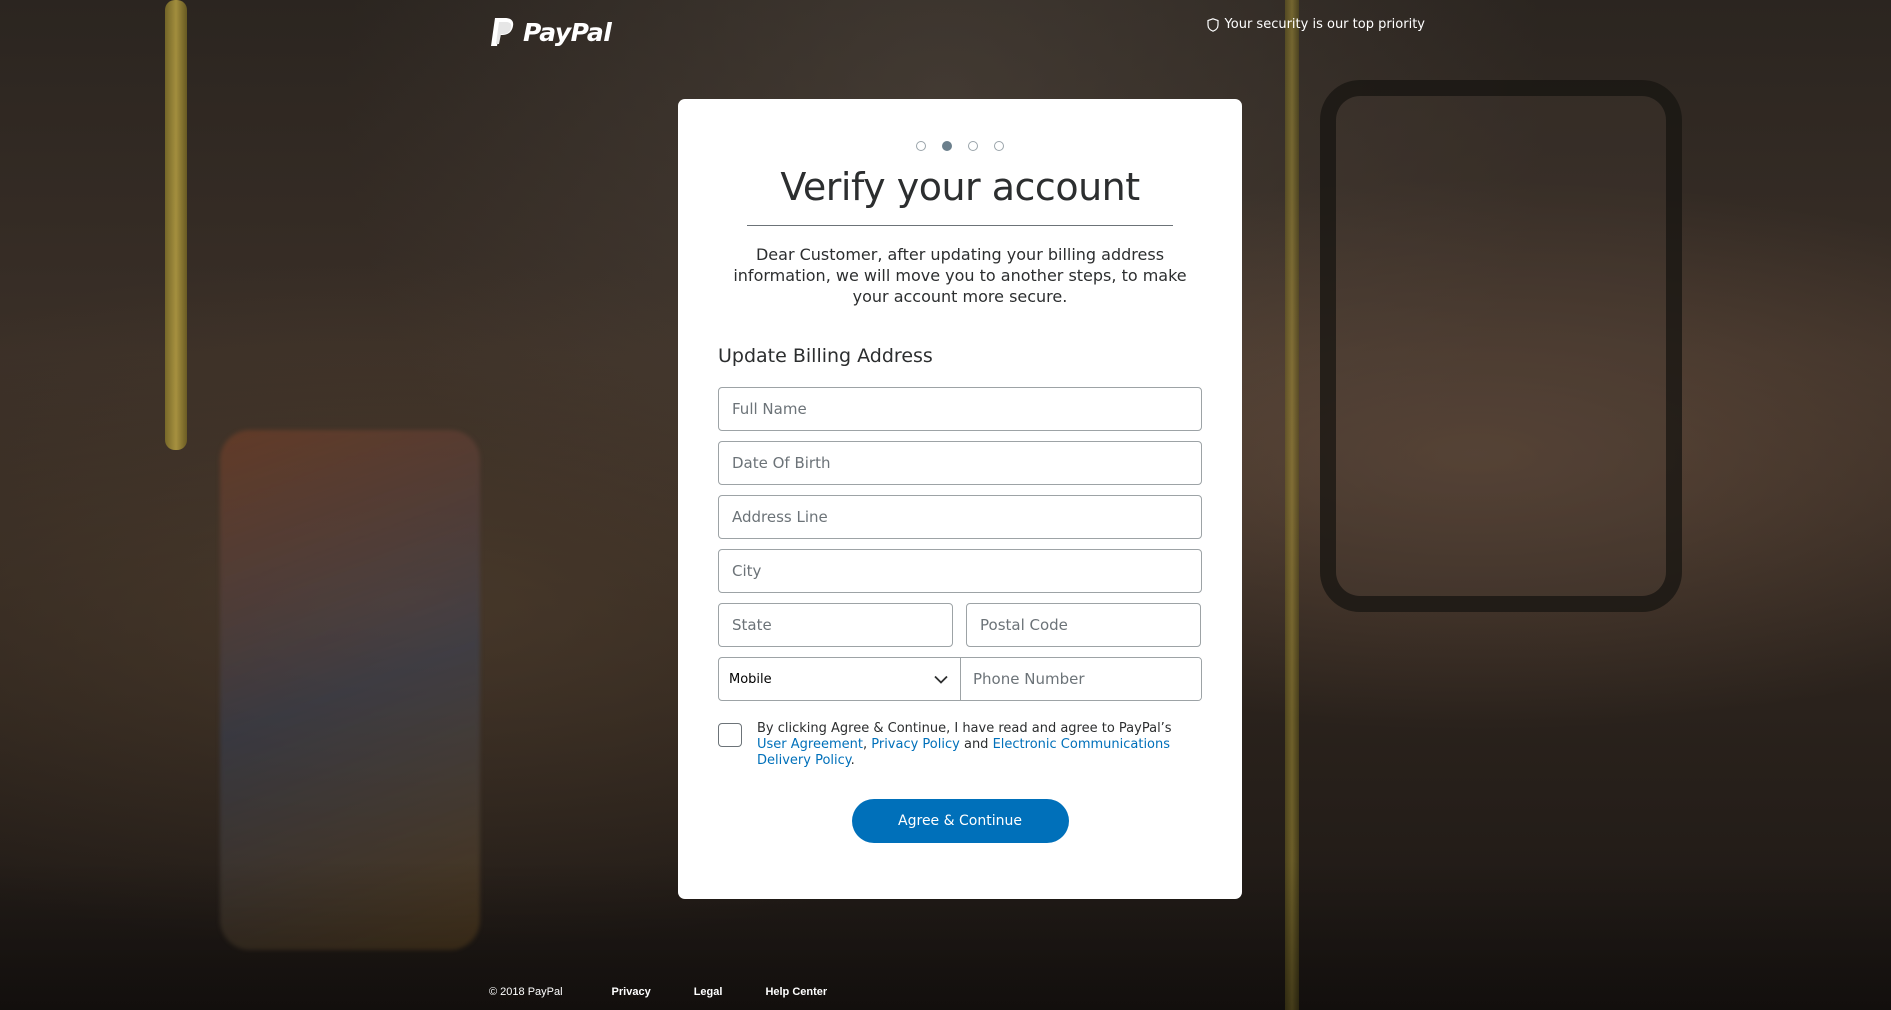 The image size is (1891, 1010). I want to click on phone-type-value: Mobile, so click(750, 679).